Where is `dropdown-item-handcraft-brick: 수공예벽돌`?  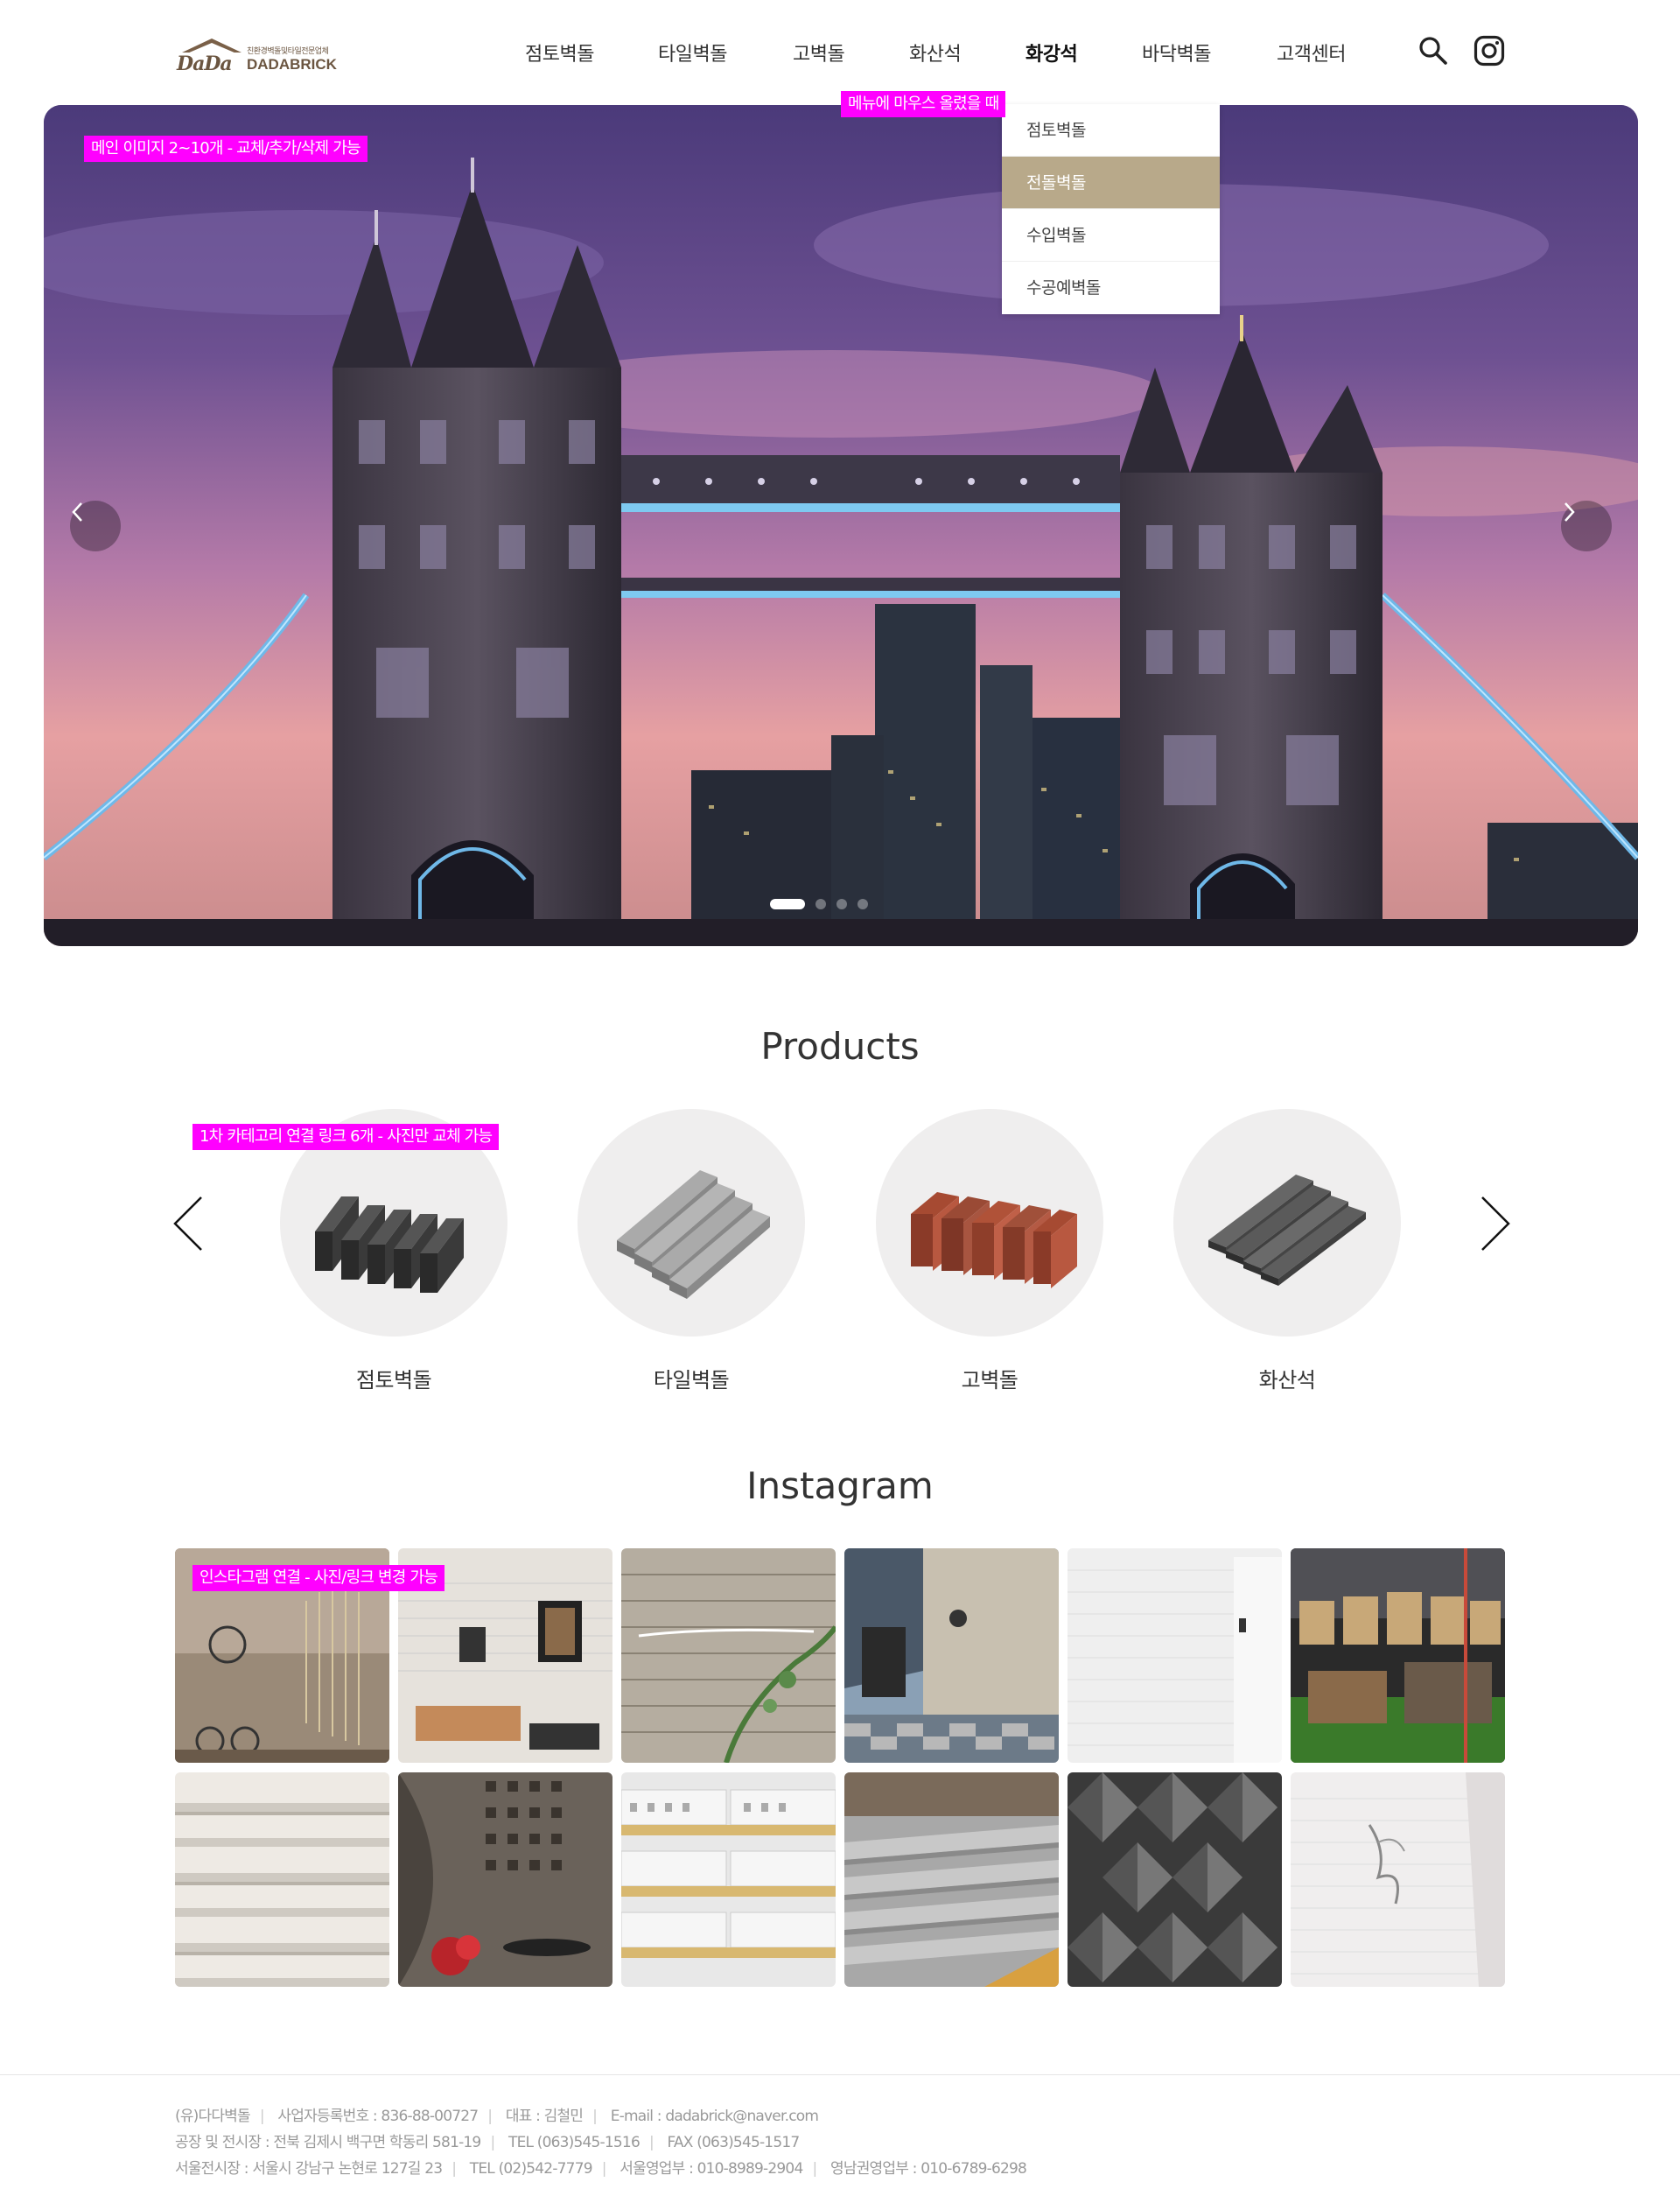
dropdown-item-handcraft-brick: 수공예벽돌 is located at coordinates (1111, 288).